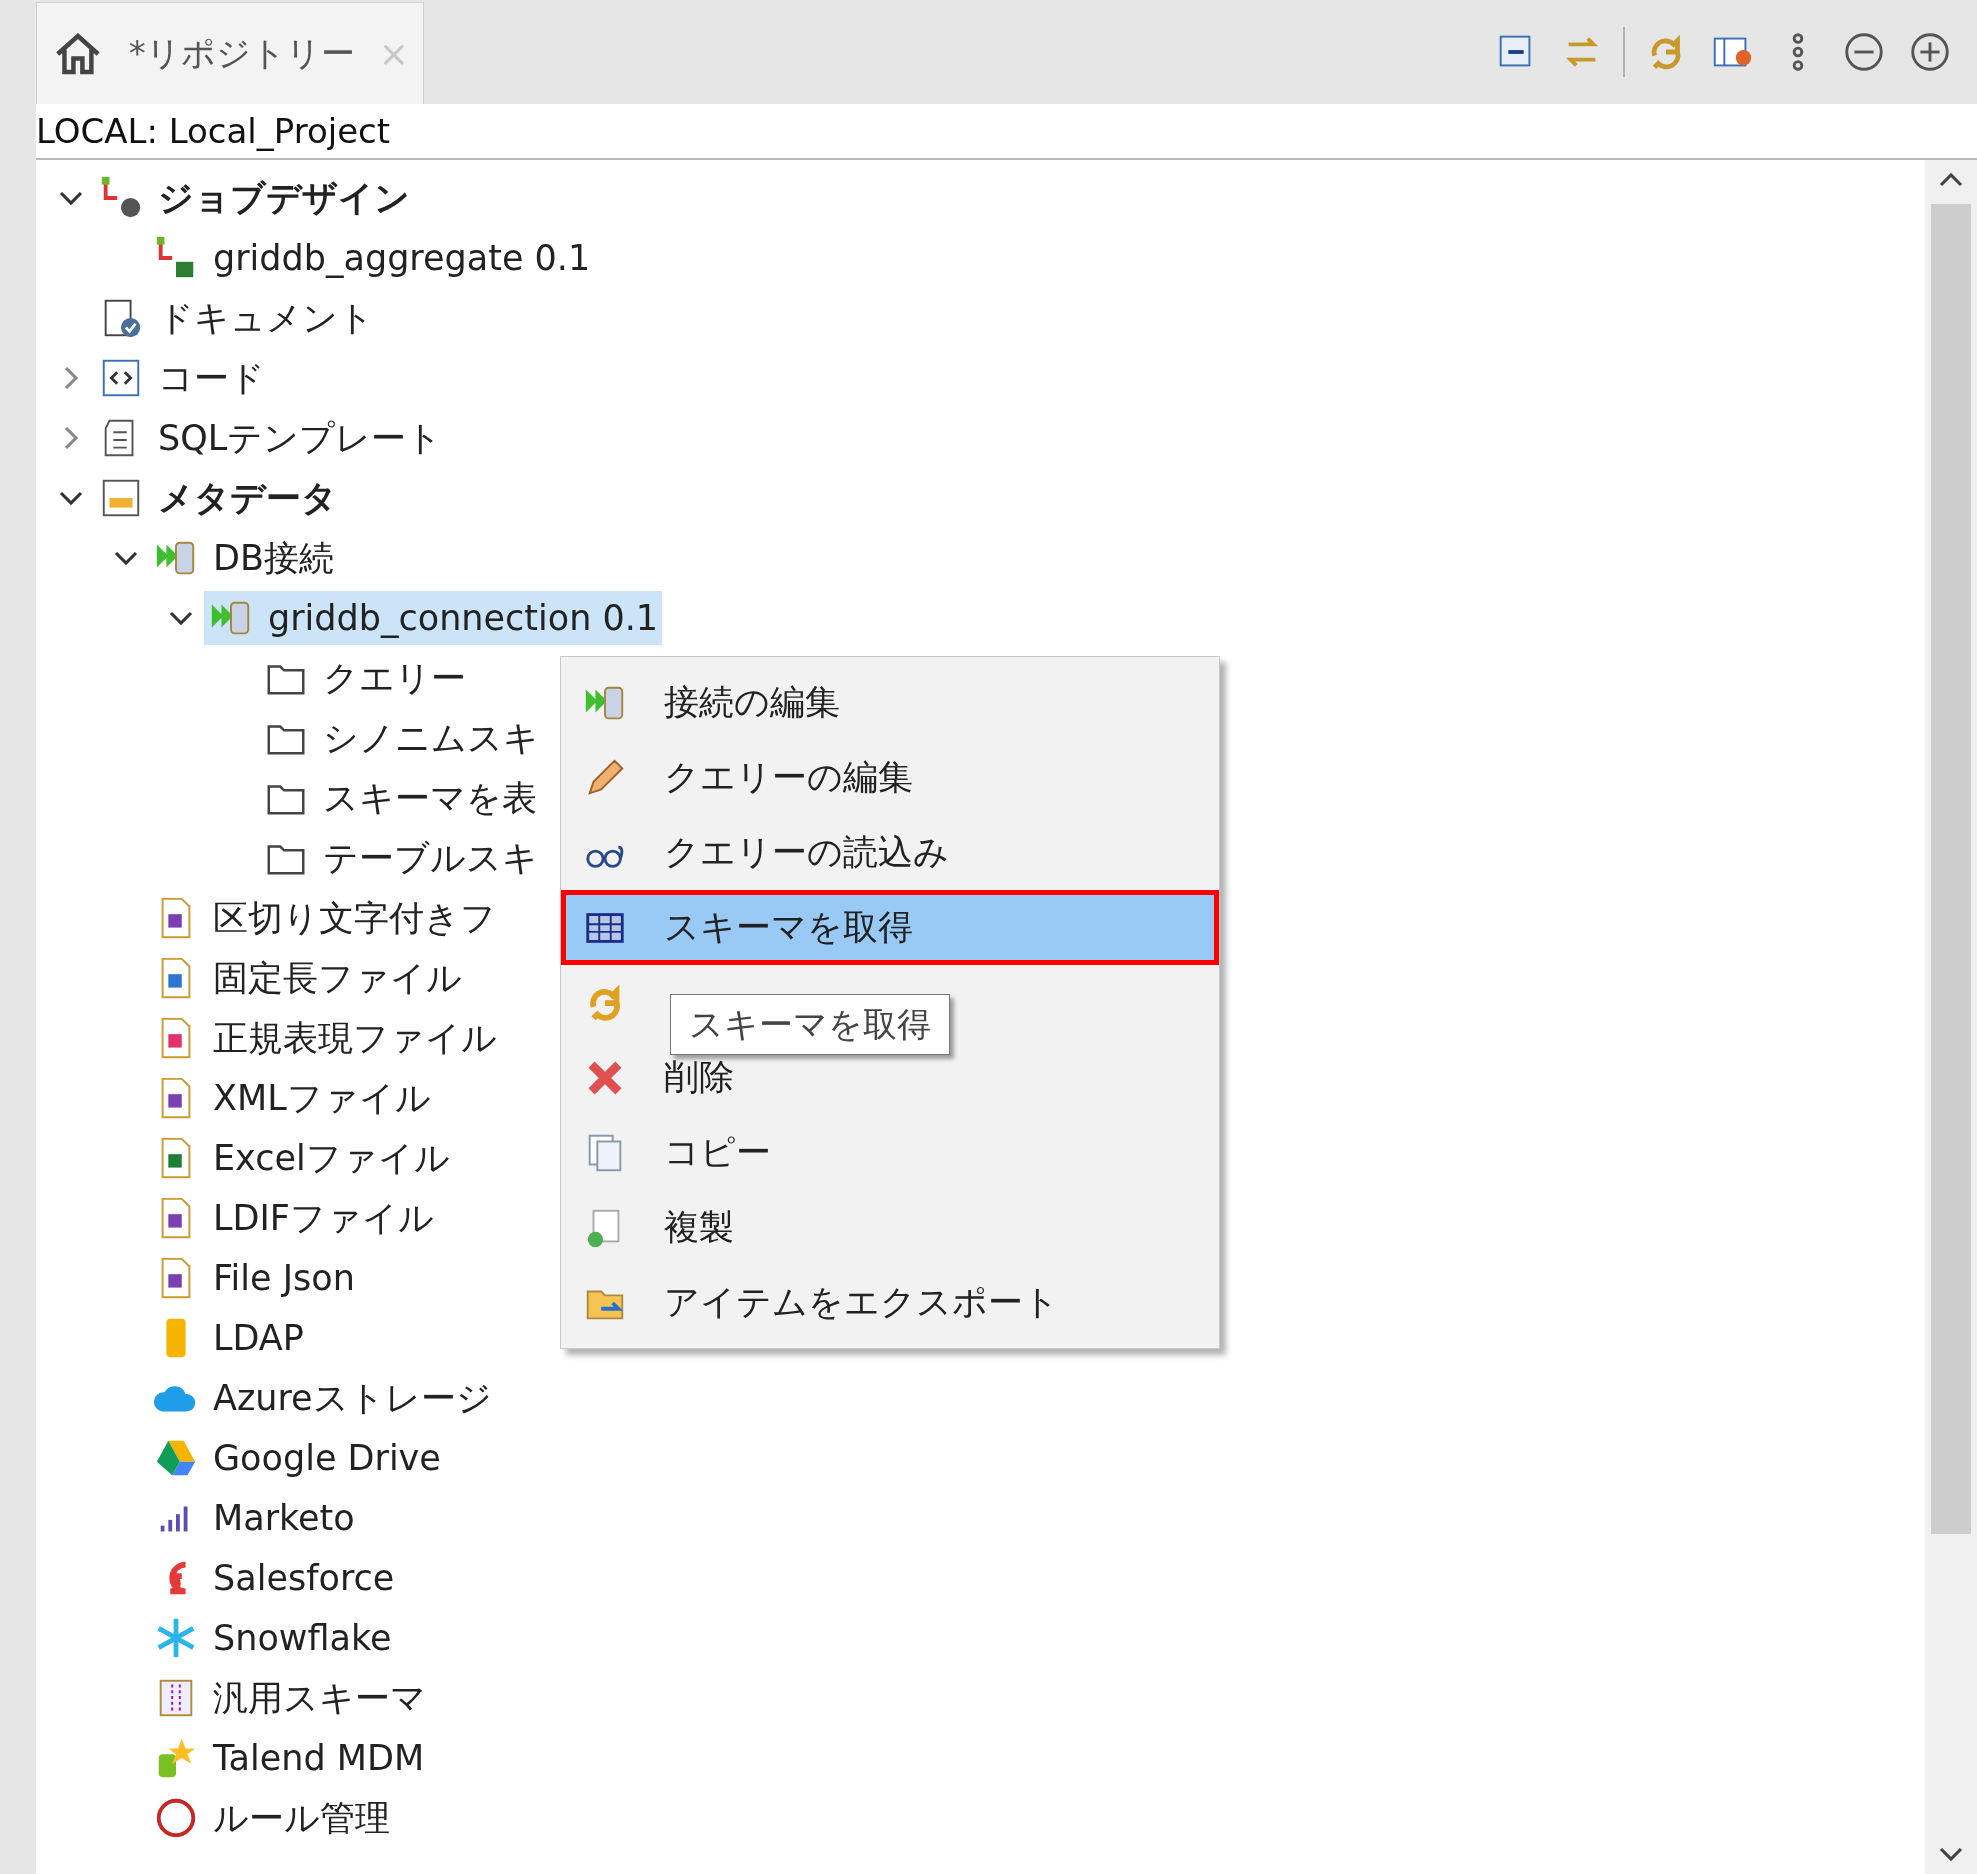 Image resolution: width=1977 pixels, height=1874 pixels. What do you see at coordinates (400, 798) in the screenshot?
I see `tree-item: スキーマを表` at bounding box center [400, 798].